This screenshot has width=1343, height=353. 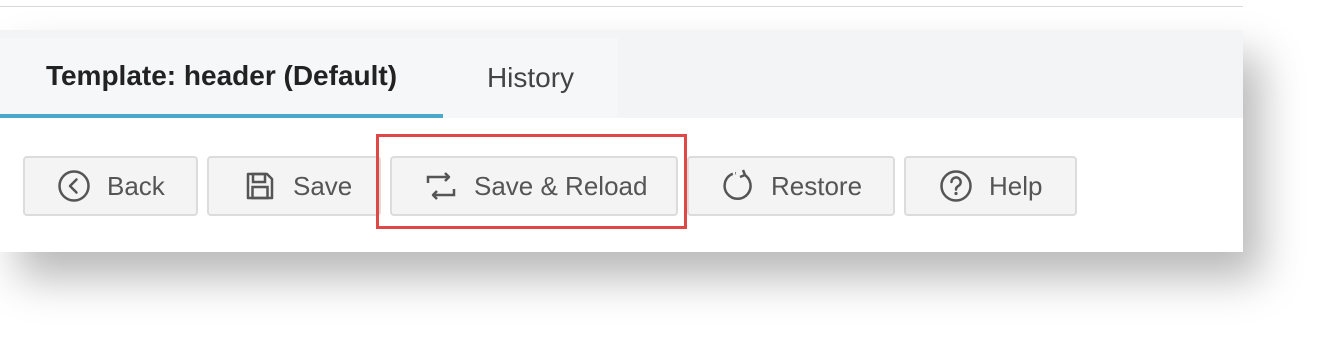 I want to click on save-and-reload-button-label: Save & Reload, so click(x=561, y=185).